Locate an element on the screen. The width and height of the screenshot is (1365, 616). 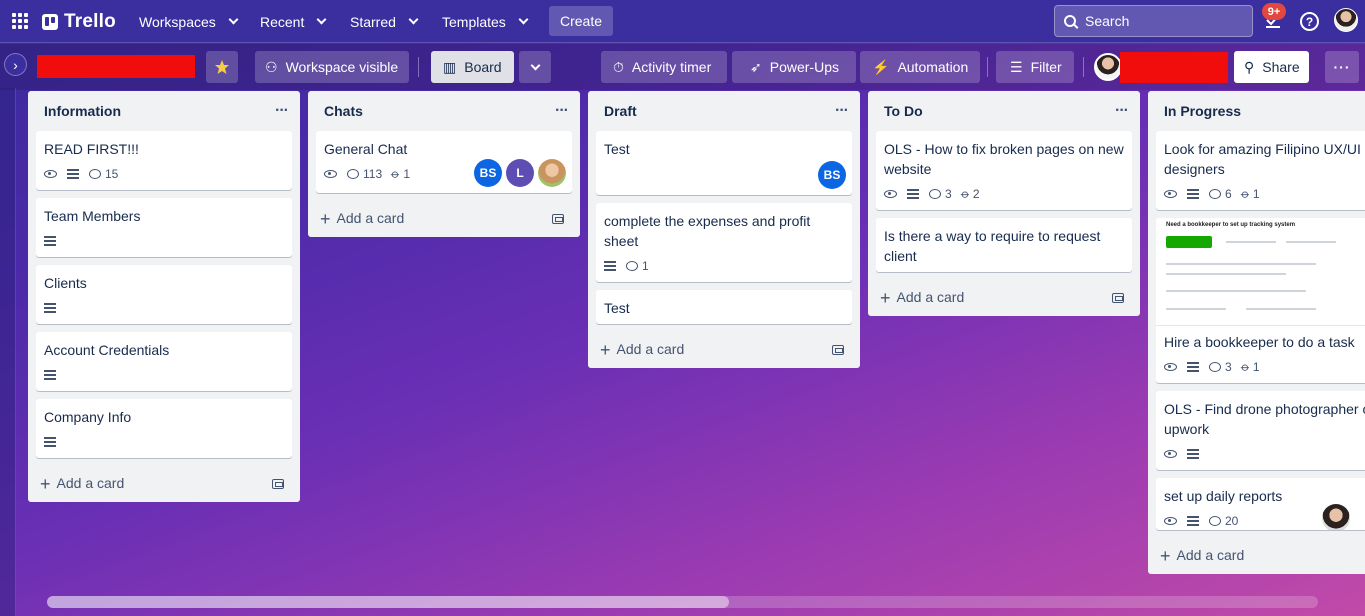
card: READ FIRST!!! 15 is located at coordinates (164, 160).